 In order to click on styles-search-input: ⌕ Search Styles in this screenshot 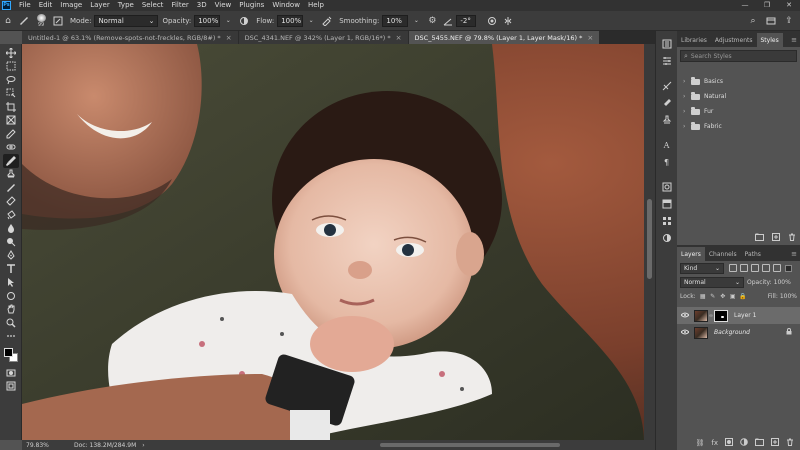, I will do `click(738, 56)`.